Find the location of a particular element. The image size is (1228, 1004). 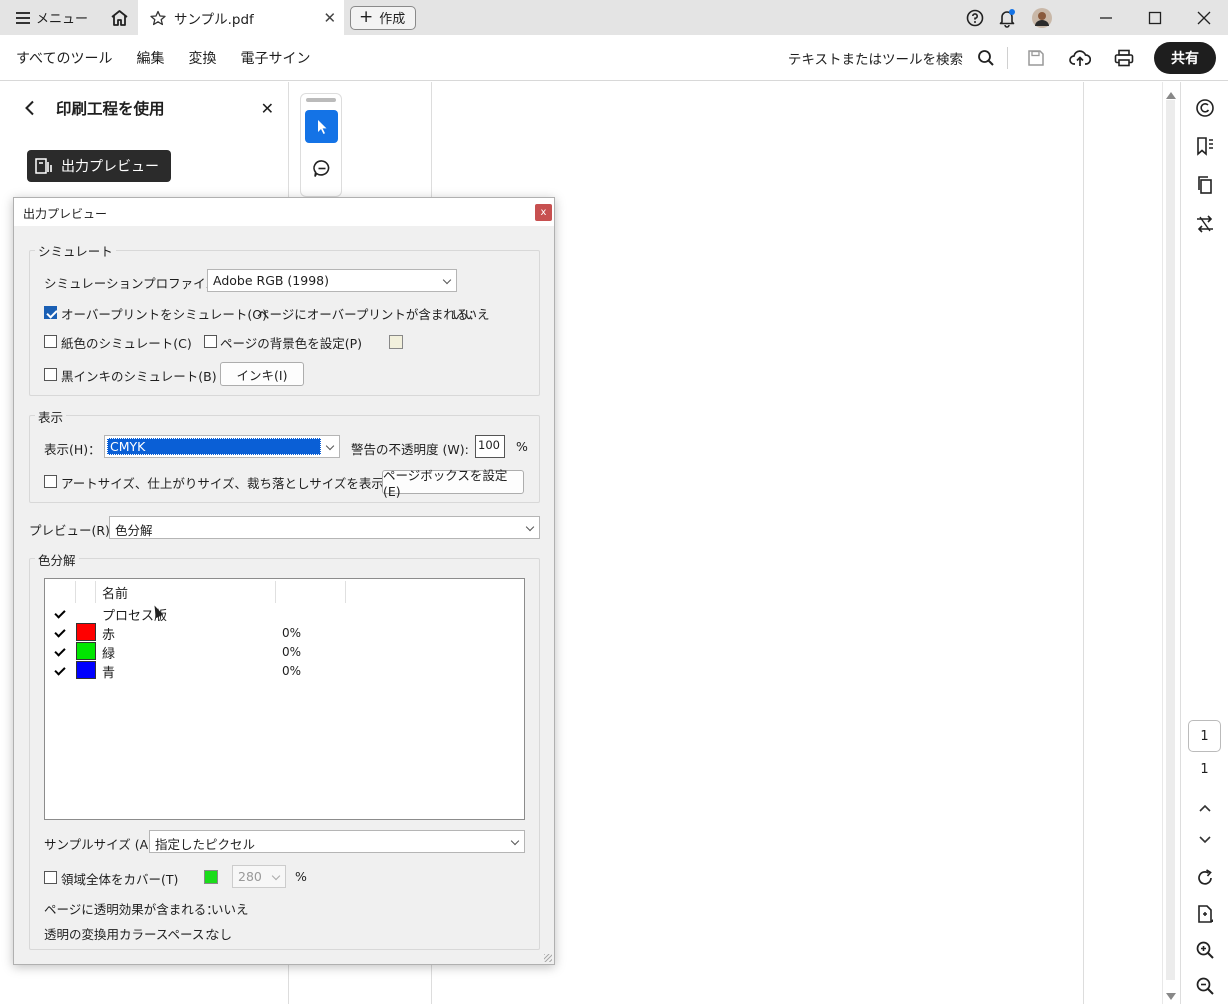

rotate-icon is located at coordinates (1205, 877).